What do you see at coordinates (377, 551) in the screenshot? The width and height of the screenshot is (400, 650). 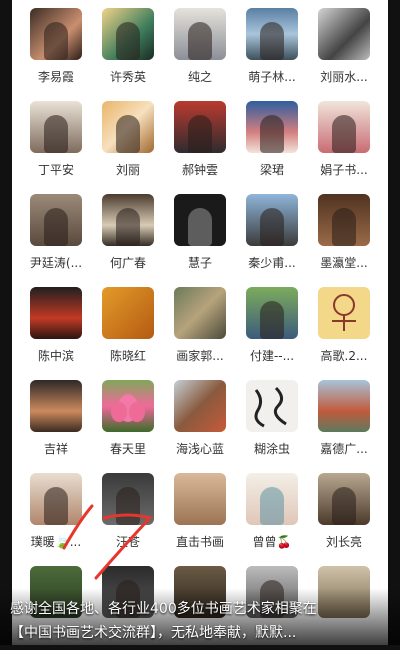 I see `watermark-text: 弹` at bounding box center [377, 551].